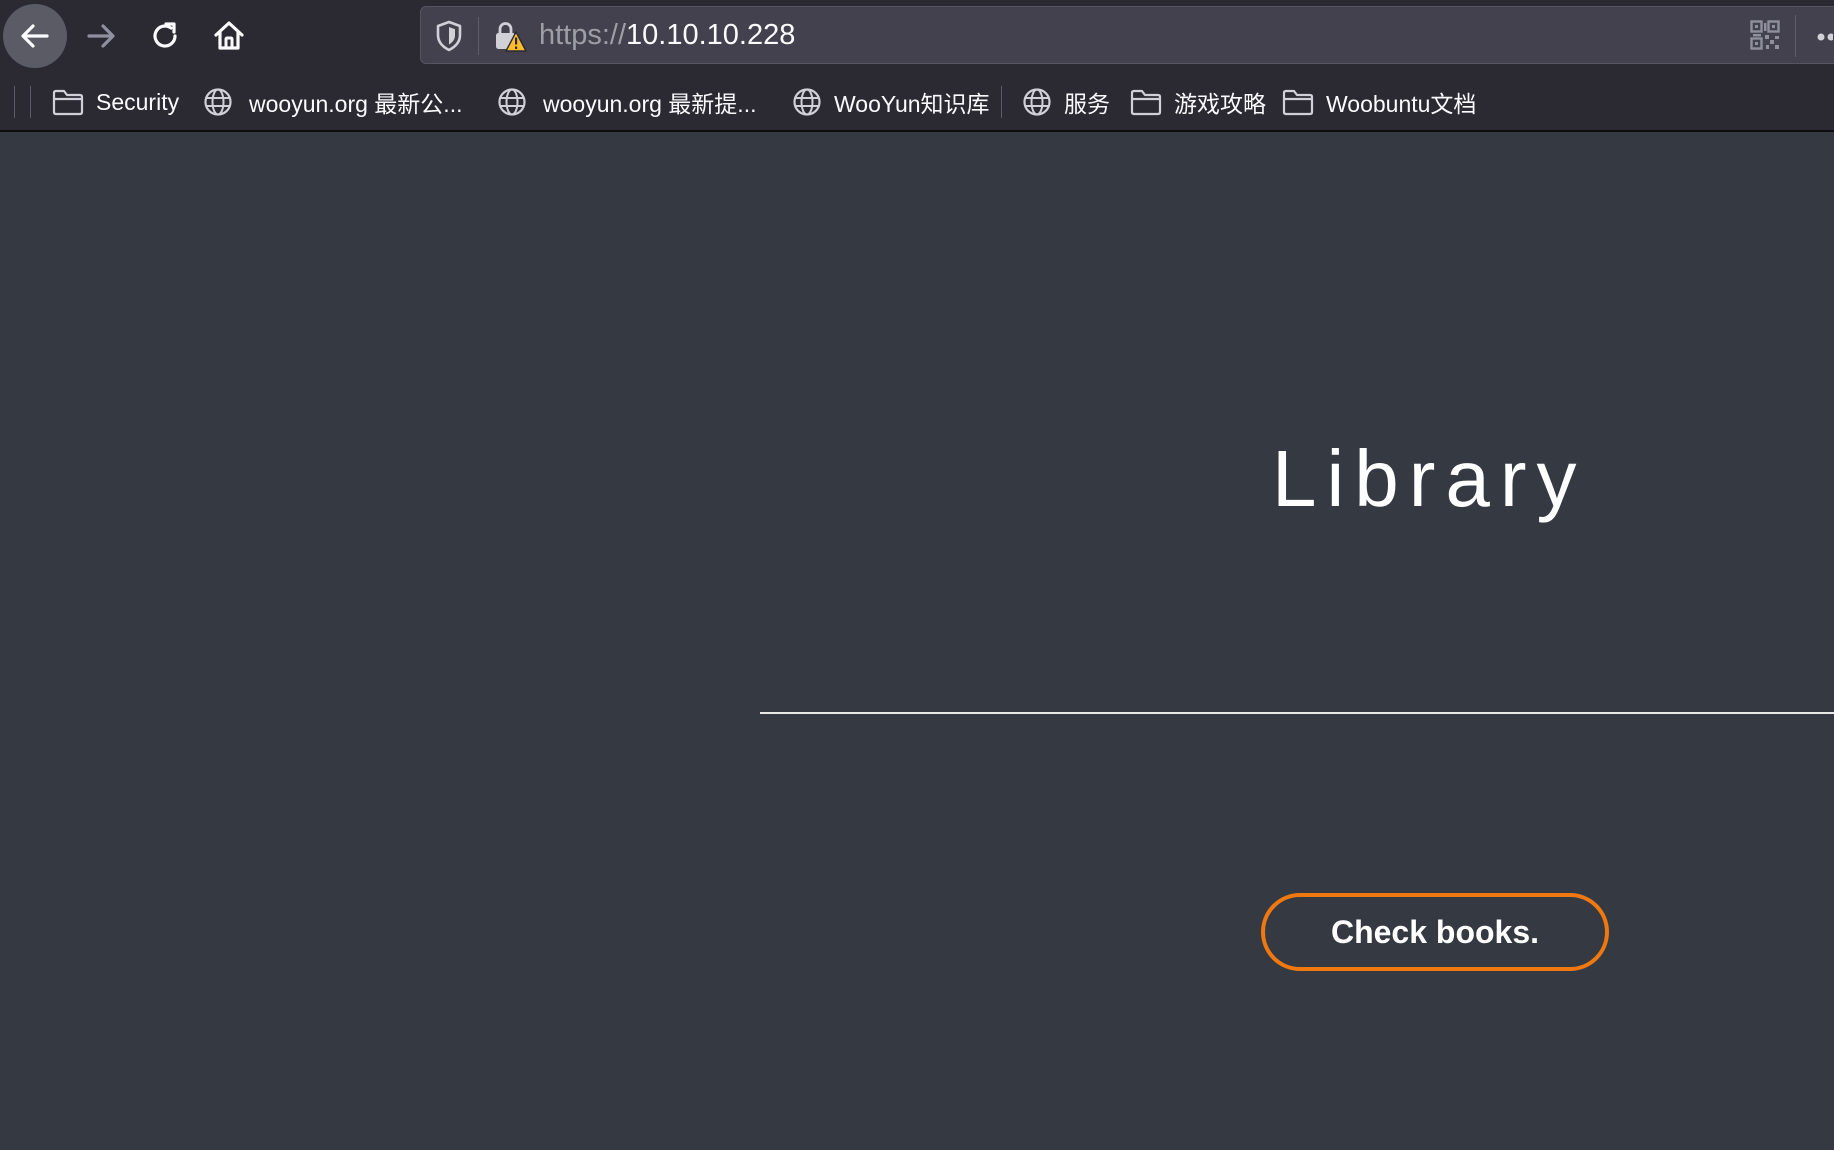 The width and height of the screenshot is (1834, 1150). Describe the element at coordinates (510, 36) in the screenshot. I see `insecure-lock-icon` at that location.